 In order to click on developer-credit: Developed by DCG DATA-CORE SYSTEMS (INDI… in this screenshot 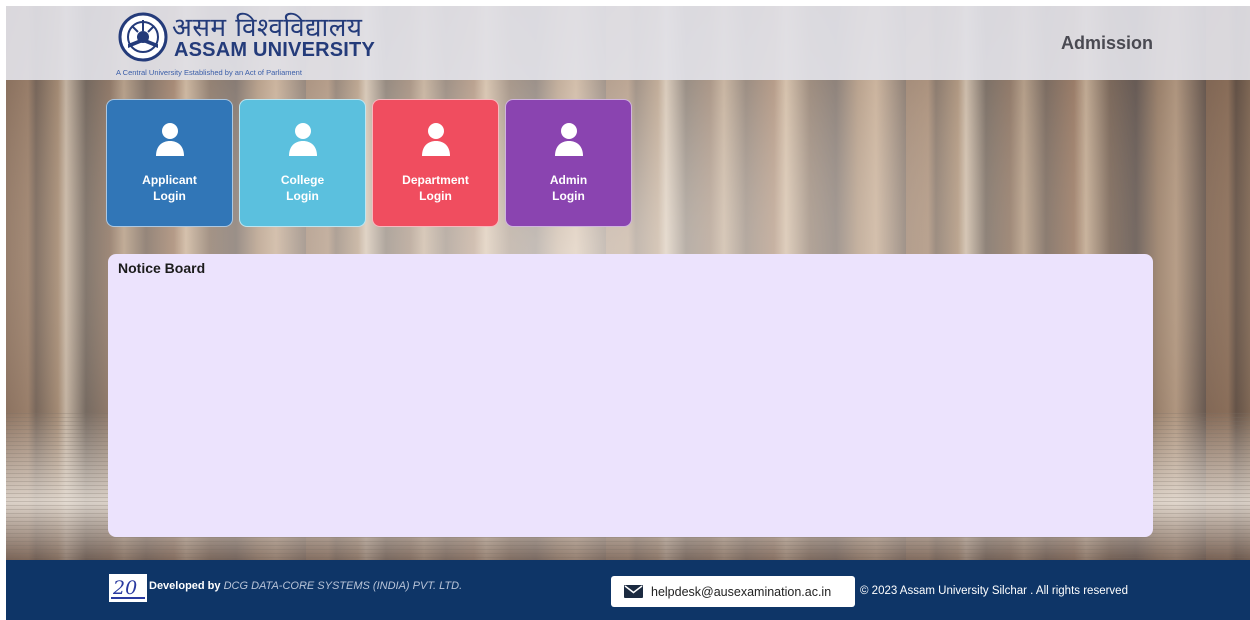, I will do `click(305, 586)`.